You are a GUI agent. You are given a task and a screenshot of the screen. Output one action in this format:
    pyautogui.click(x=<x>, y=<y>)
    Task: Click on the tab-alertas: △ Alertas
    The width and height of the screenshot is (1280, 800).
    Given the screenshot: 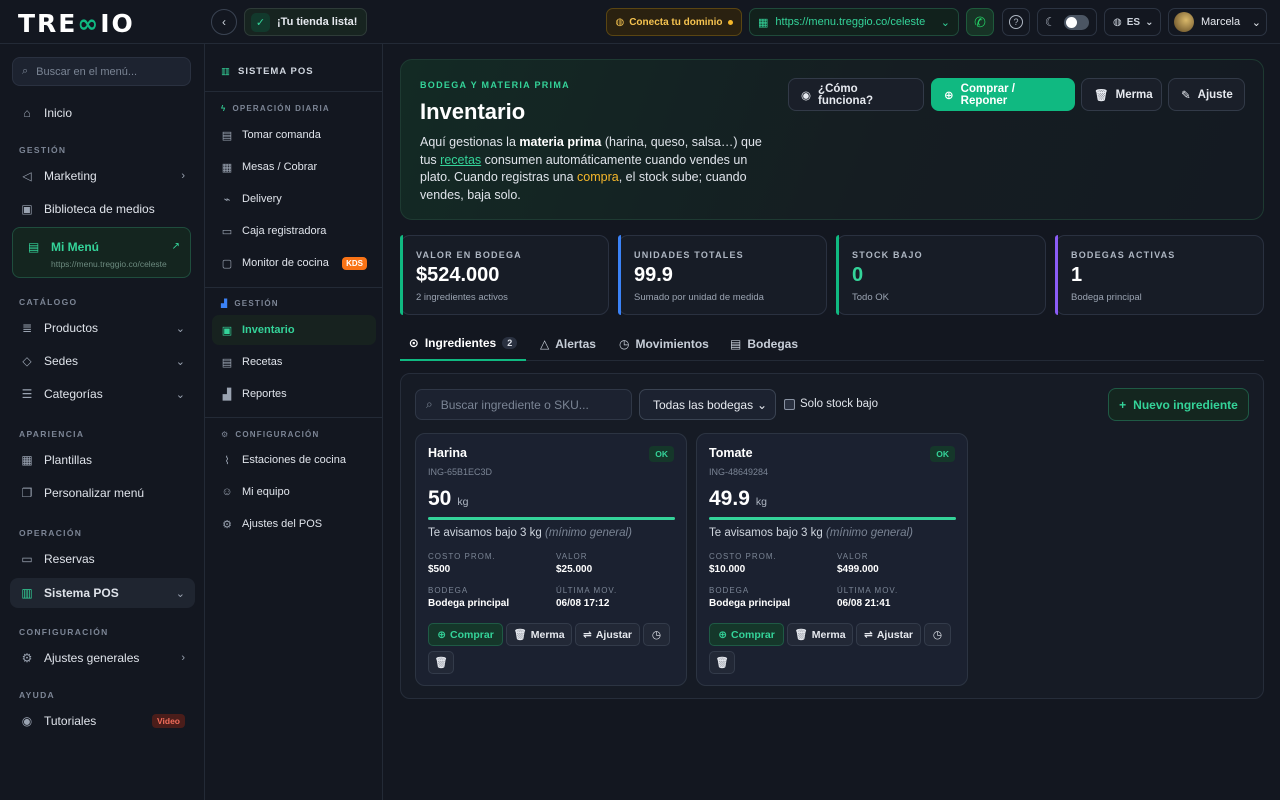 What is the action you would take?
    pyautogui.click(x=568, y=343)
    